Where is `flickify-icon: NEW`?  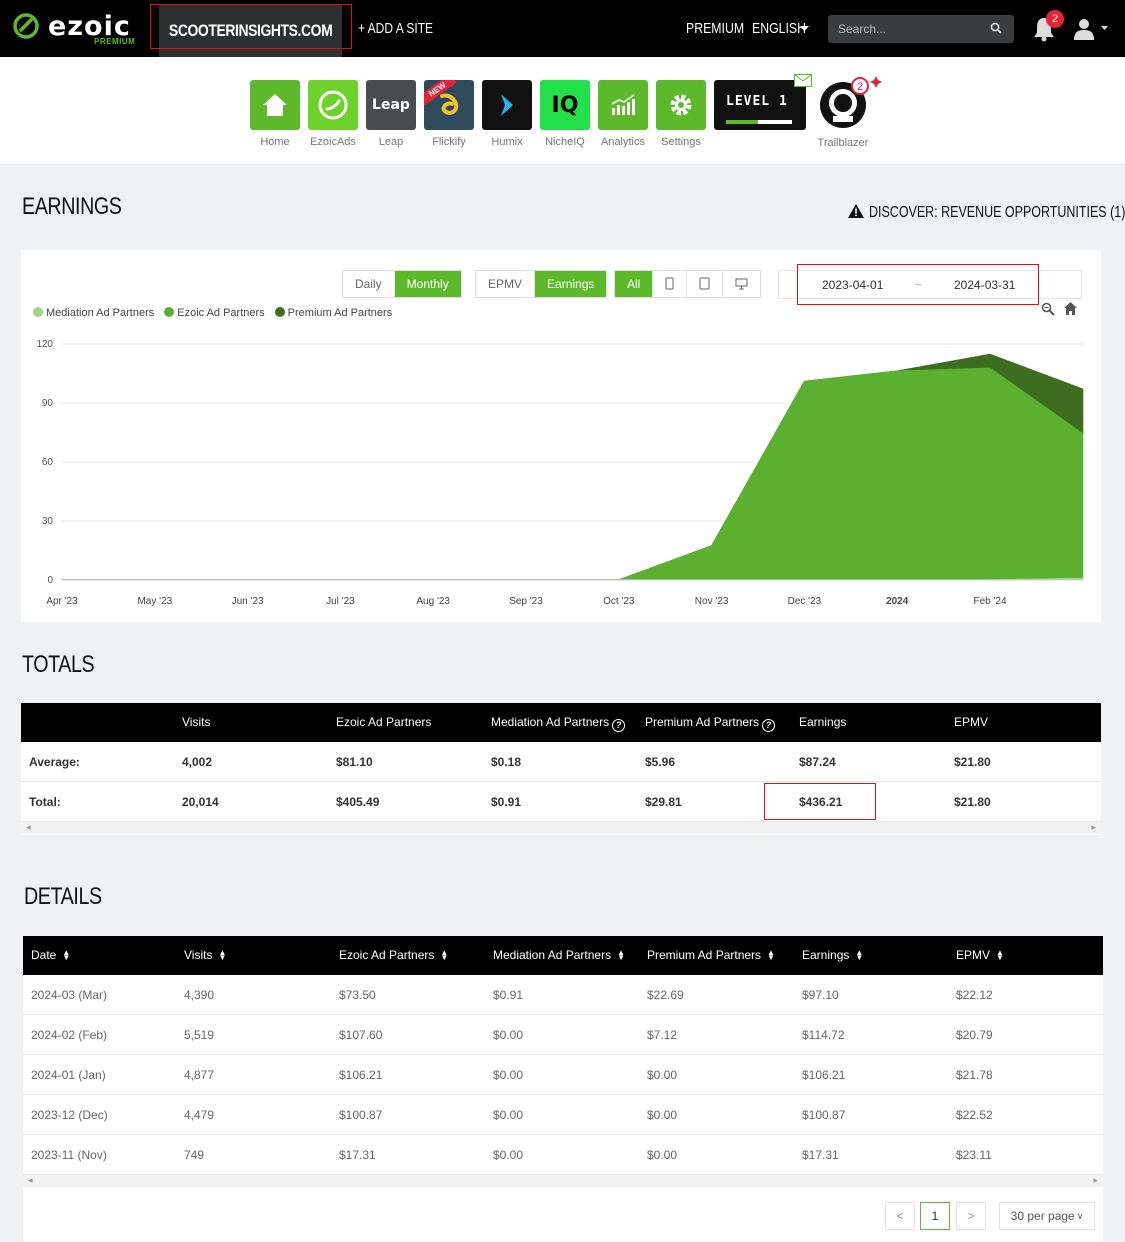 flickify-icon: NEW is located at coordinates (449, 105).